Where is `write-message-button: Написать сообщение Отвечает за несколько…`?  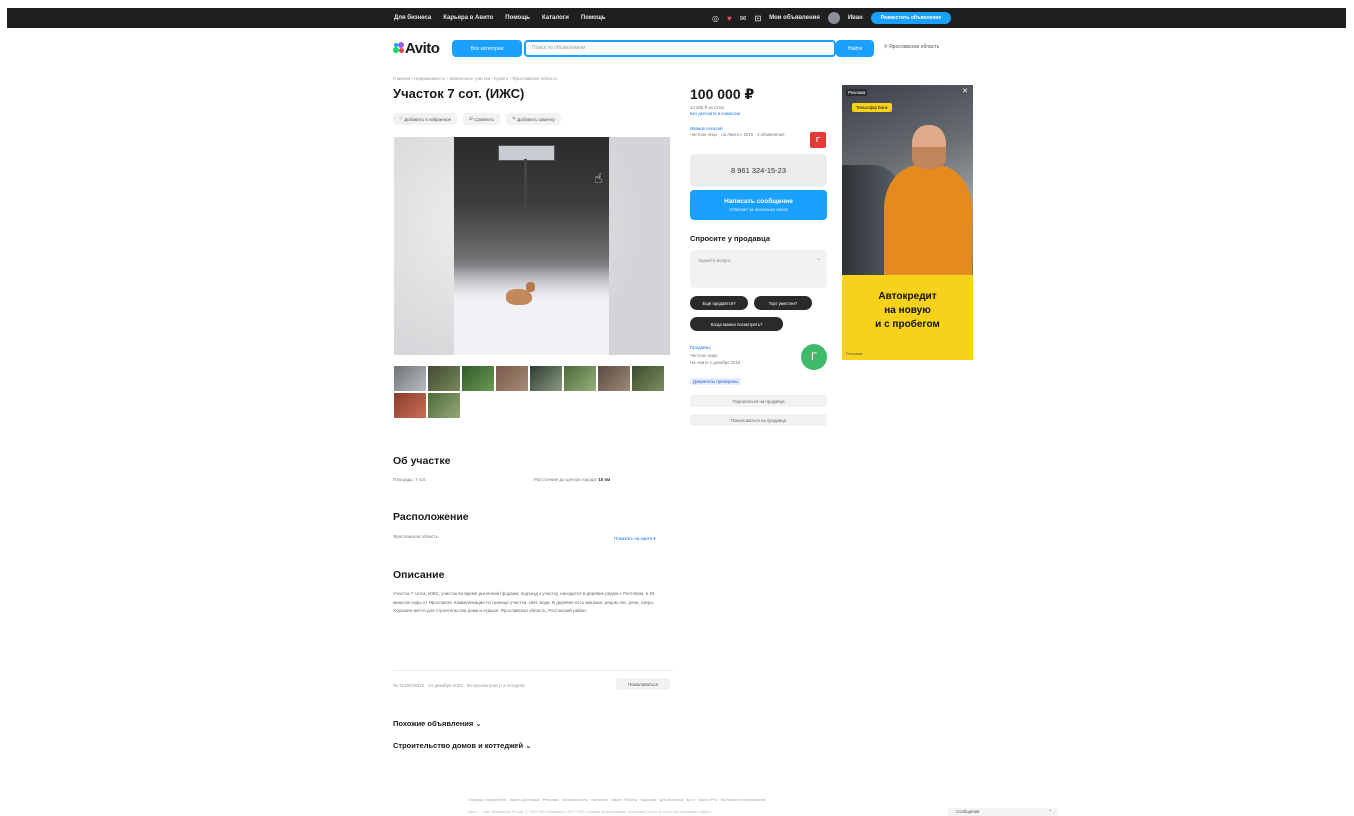 write-message-button: Написать сообщение Отвечает за несколько… is located at coordinates (758, 205).